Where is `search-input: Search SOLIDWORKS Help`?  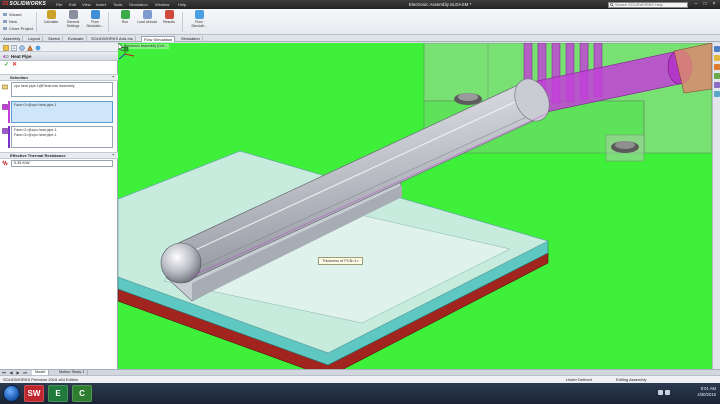
search-input: Search SOLIDWORKS Help is located at coordinates (648, 4).